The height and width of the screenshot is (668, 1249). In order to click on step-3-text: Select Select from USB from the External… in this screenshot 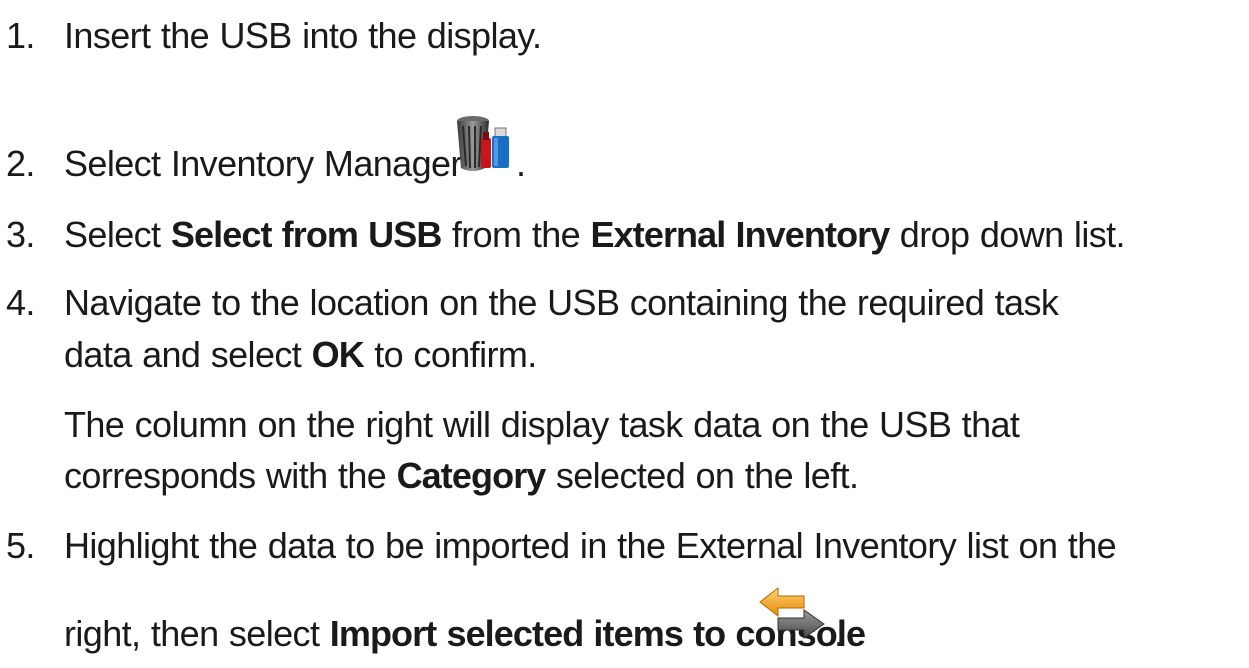, I will do `click(595, 234)`.